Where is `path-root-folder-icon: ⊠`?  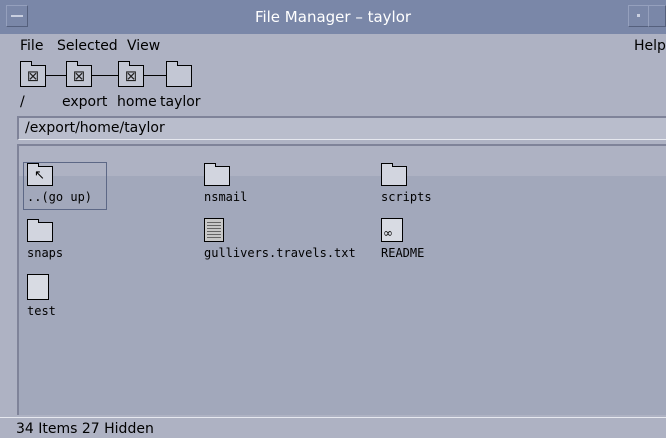 path-root-folder-icon: ⊠ is located at coordinates (33, 74).